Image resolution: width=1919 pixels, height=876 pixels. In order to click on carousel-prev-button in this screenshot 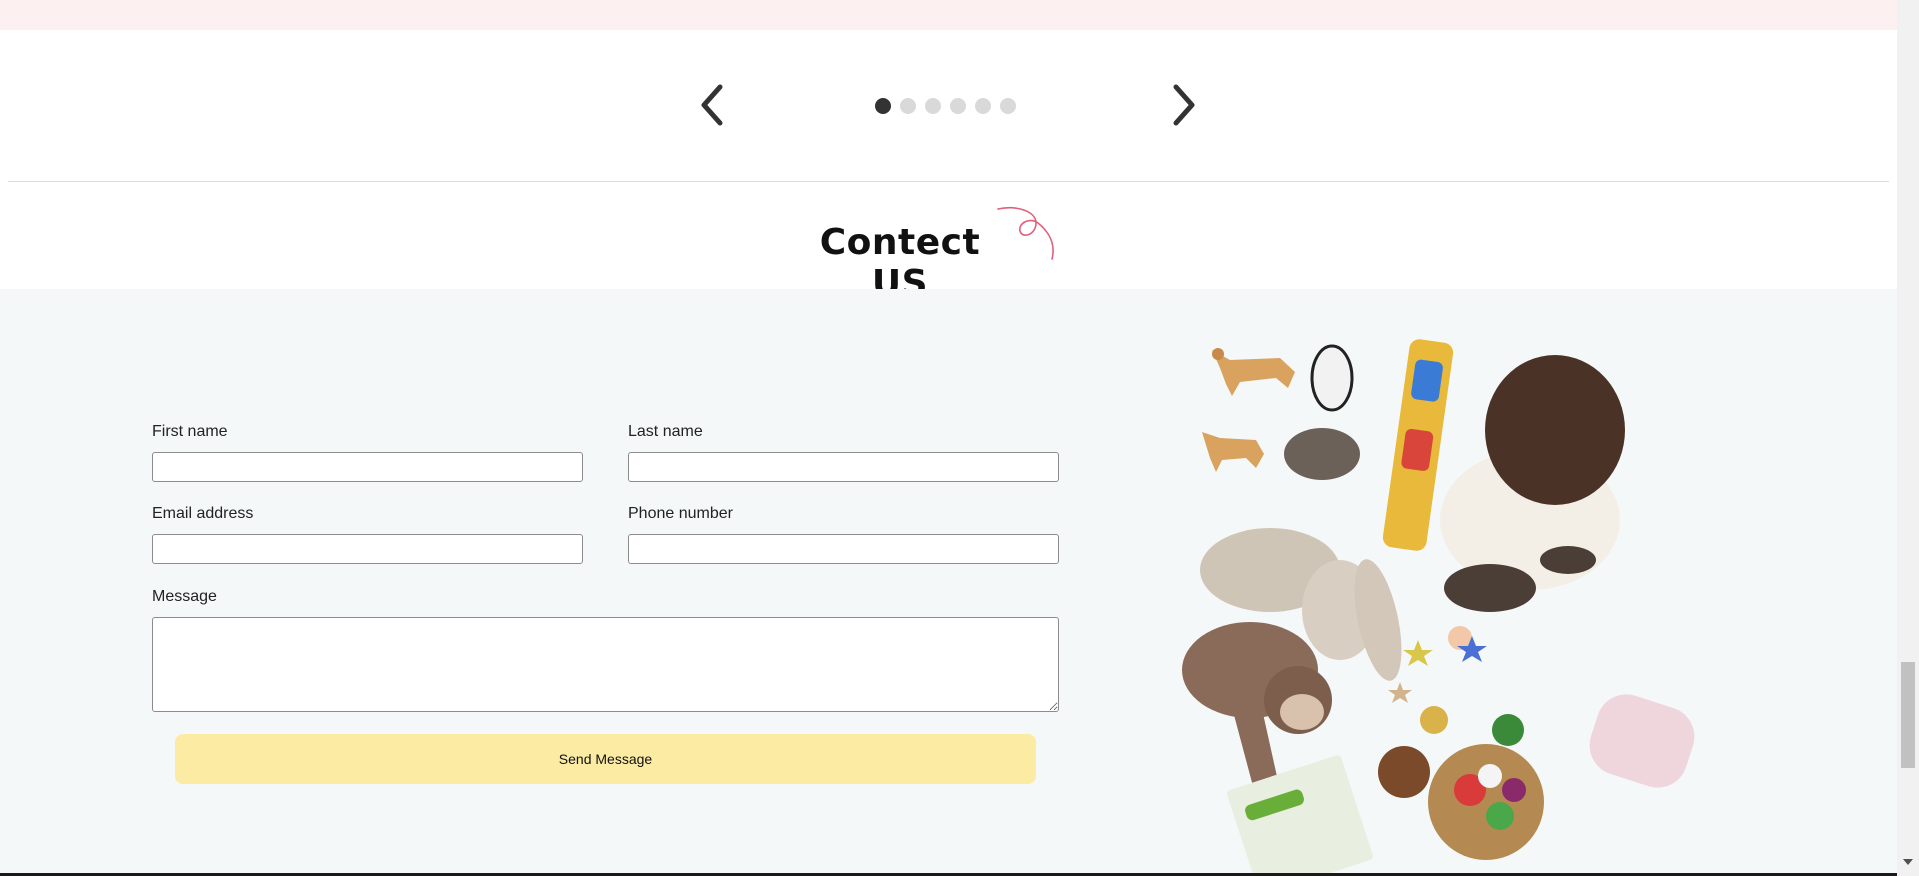, I will do `click(712, 105)`.